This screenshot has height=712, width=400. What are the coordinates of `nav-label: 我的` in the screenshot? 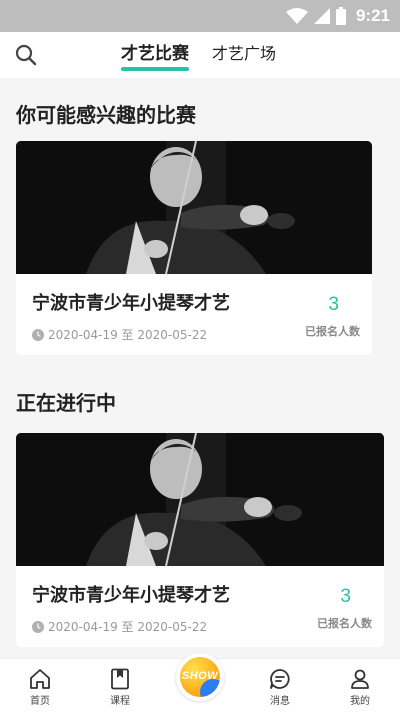 It's located at (360, 701).